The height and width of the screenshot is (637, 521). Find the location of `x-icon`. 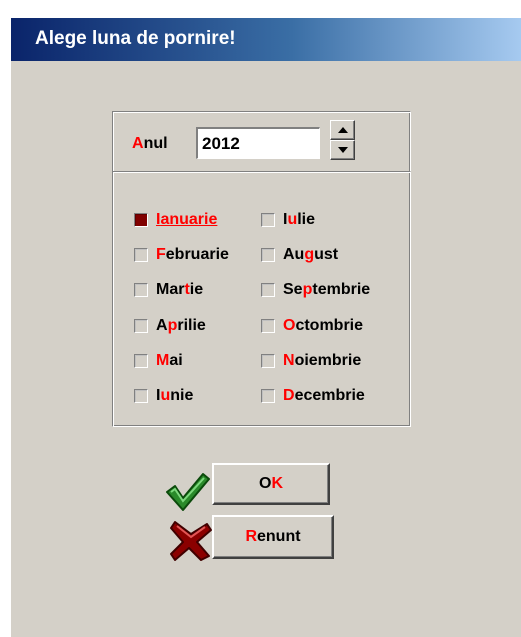

x-icon is located at coordinates (191, 541).